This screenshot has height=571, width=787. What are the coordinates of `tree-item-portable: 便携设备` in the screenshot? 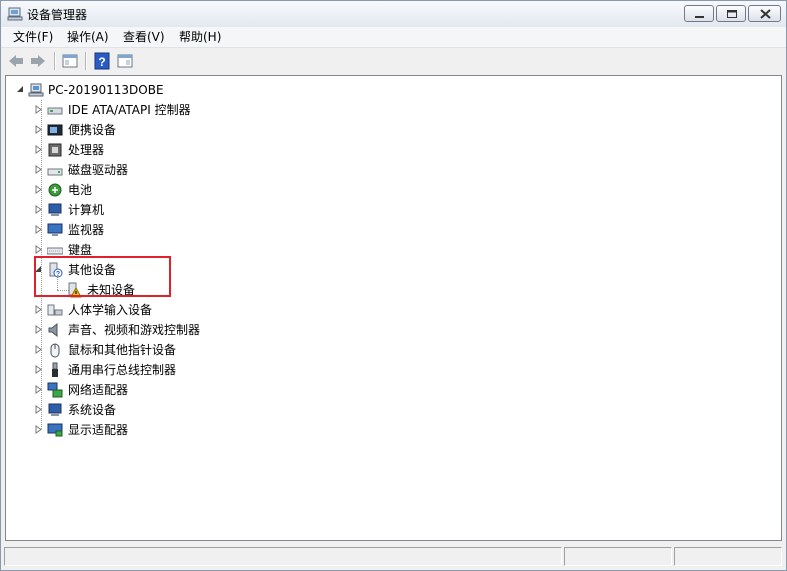 It's located at (206, 130).